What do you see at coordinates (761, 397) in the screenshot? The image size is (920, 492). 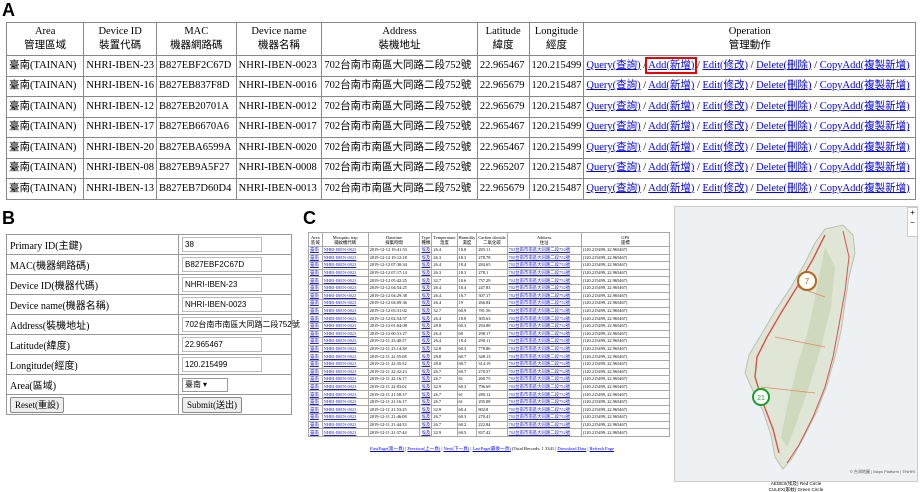 I see `marker-south: 21` at bounding box center [761, 397].